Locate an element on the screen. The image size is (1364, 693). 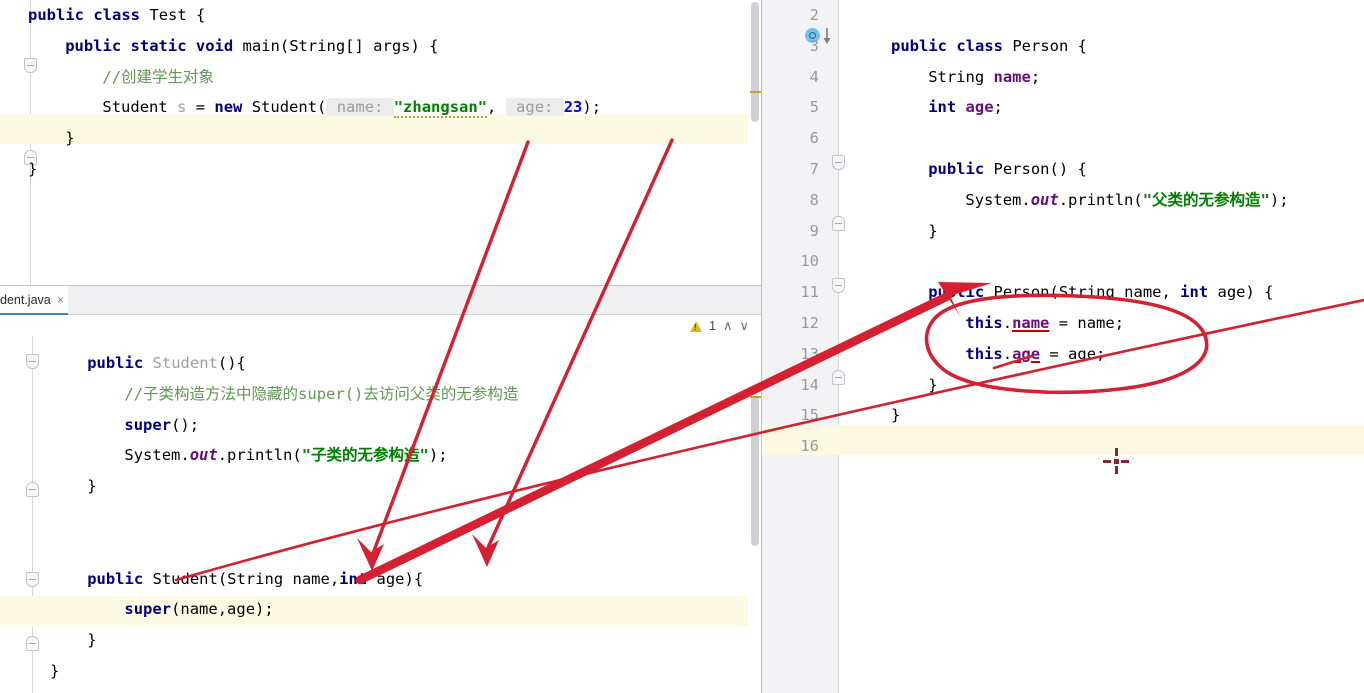
token: static is located at coordinates (158, 45).